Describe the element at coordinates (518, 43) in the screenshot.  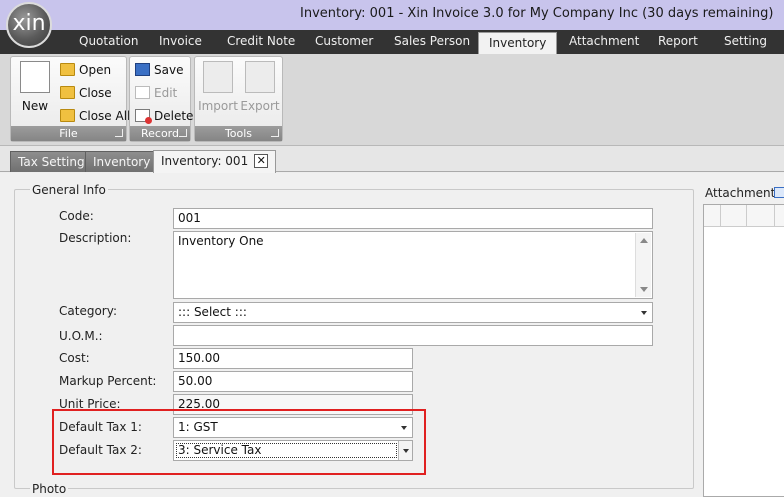
I see `menu-tab-inventory: Inventory` at that location.